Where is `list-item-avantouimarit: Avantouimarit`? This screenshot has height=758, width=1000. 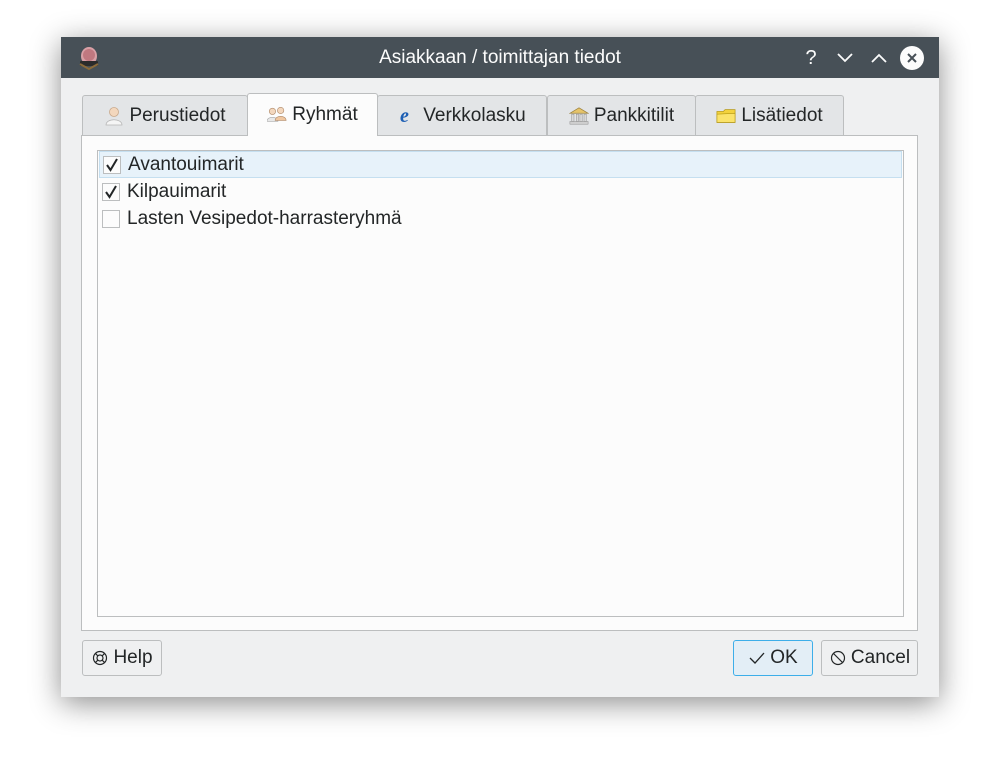 list-item-avantouimarit: Avantouimarit is located at coordinates (500, 164).